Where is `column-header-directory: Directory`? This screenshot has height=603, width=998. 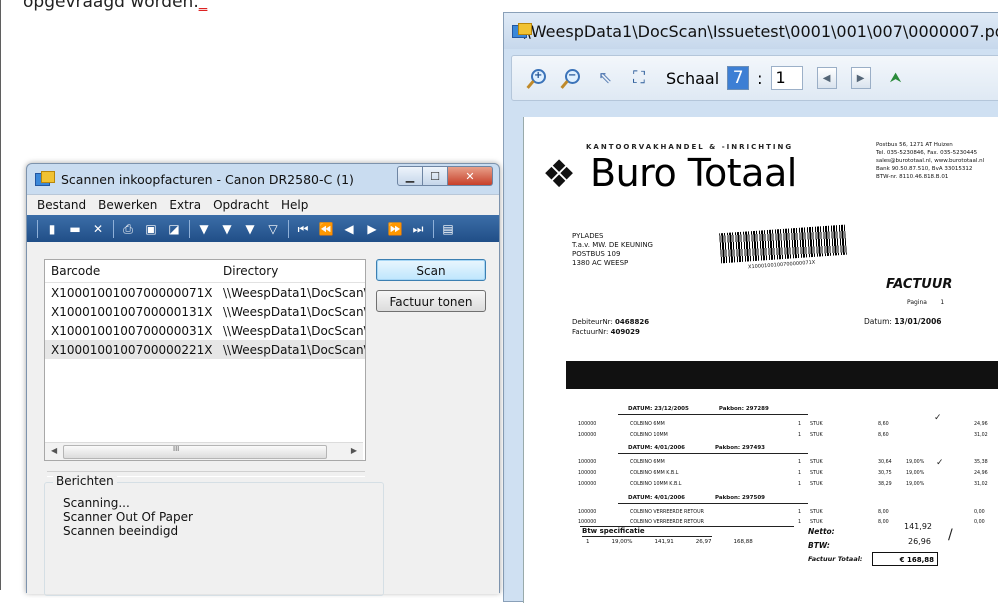
column-header-directory: Directory is located at coordinates (294, 271).